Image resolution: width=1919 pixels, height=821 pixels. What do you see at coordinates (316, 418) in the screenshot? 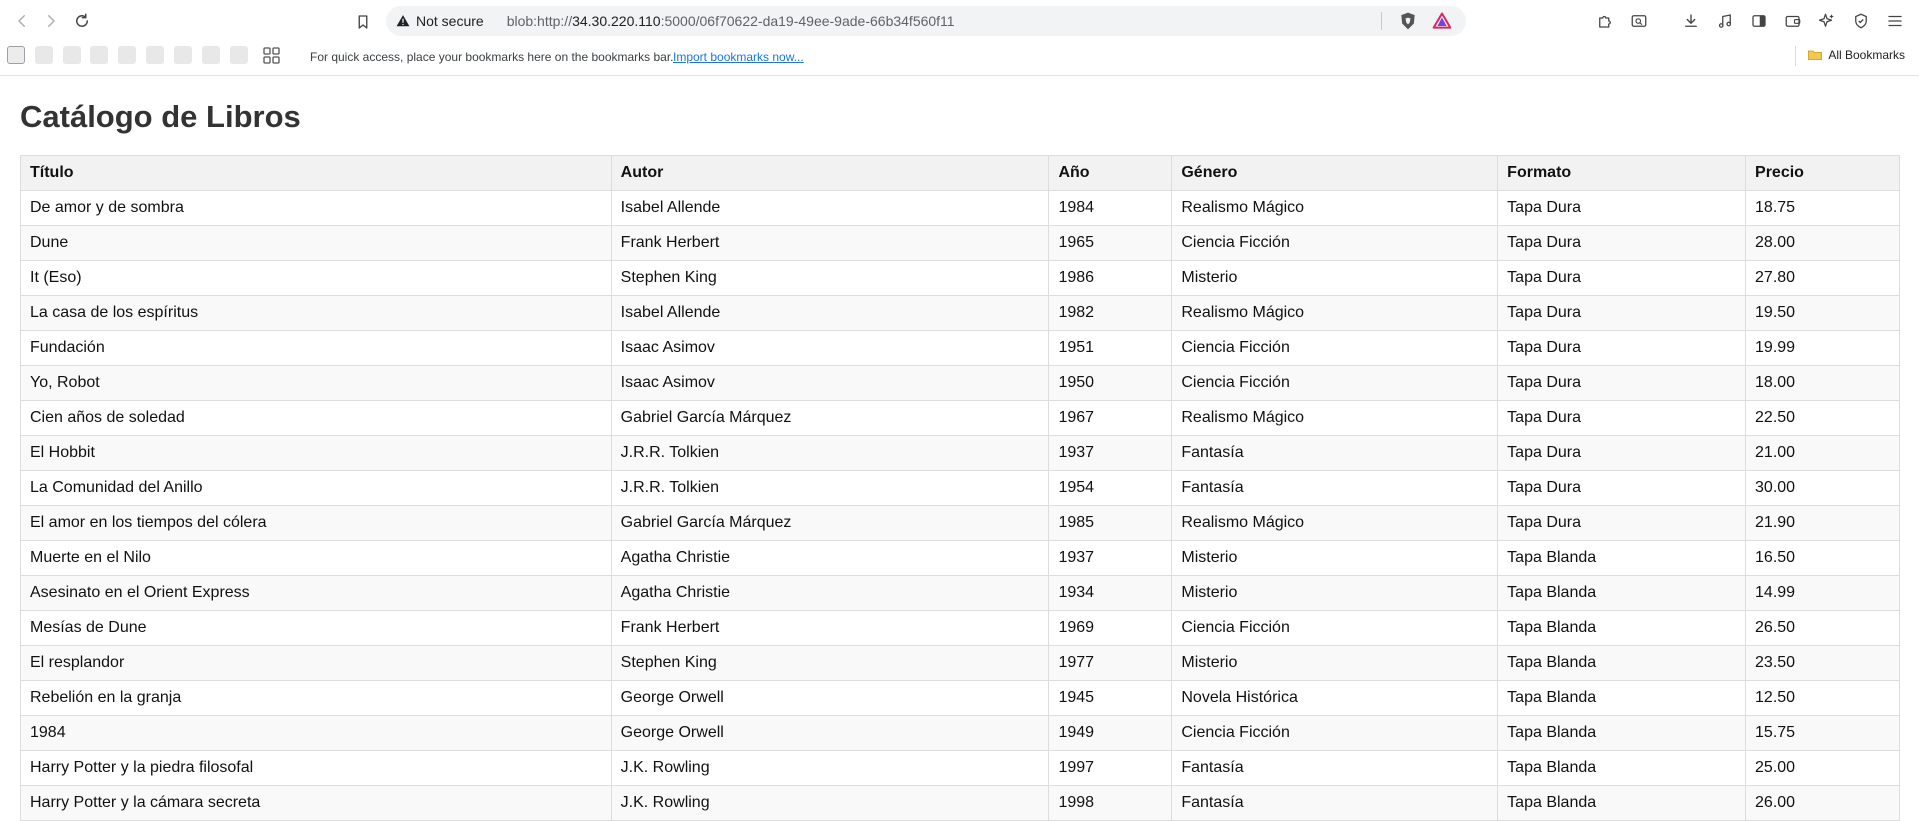
I see `cell-title: Cien años de soledad` at bounding box center [316, 418].